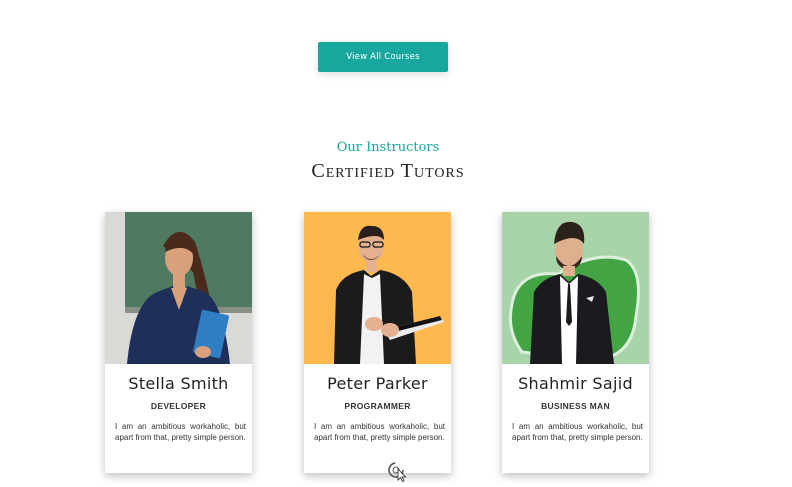  I want to click on view-all-courses-button: View All Courses, so click(383, 57).